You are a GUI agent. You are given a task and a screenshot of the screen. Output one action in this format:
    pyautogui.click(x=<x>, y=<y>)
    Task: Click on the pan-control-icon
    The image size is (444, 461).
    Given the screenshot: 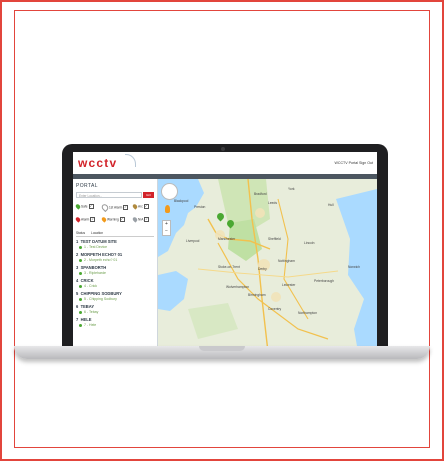 What is the action you would take?
    pyautogui.click(x=169, y=191)
    